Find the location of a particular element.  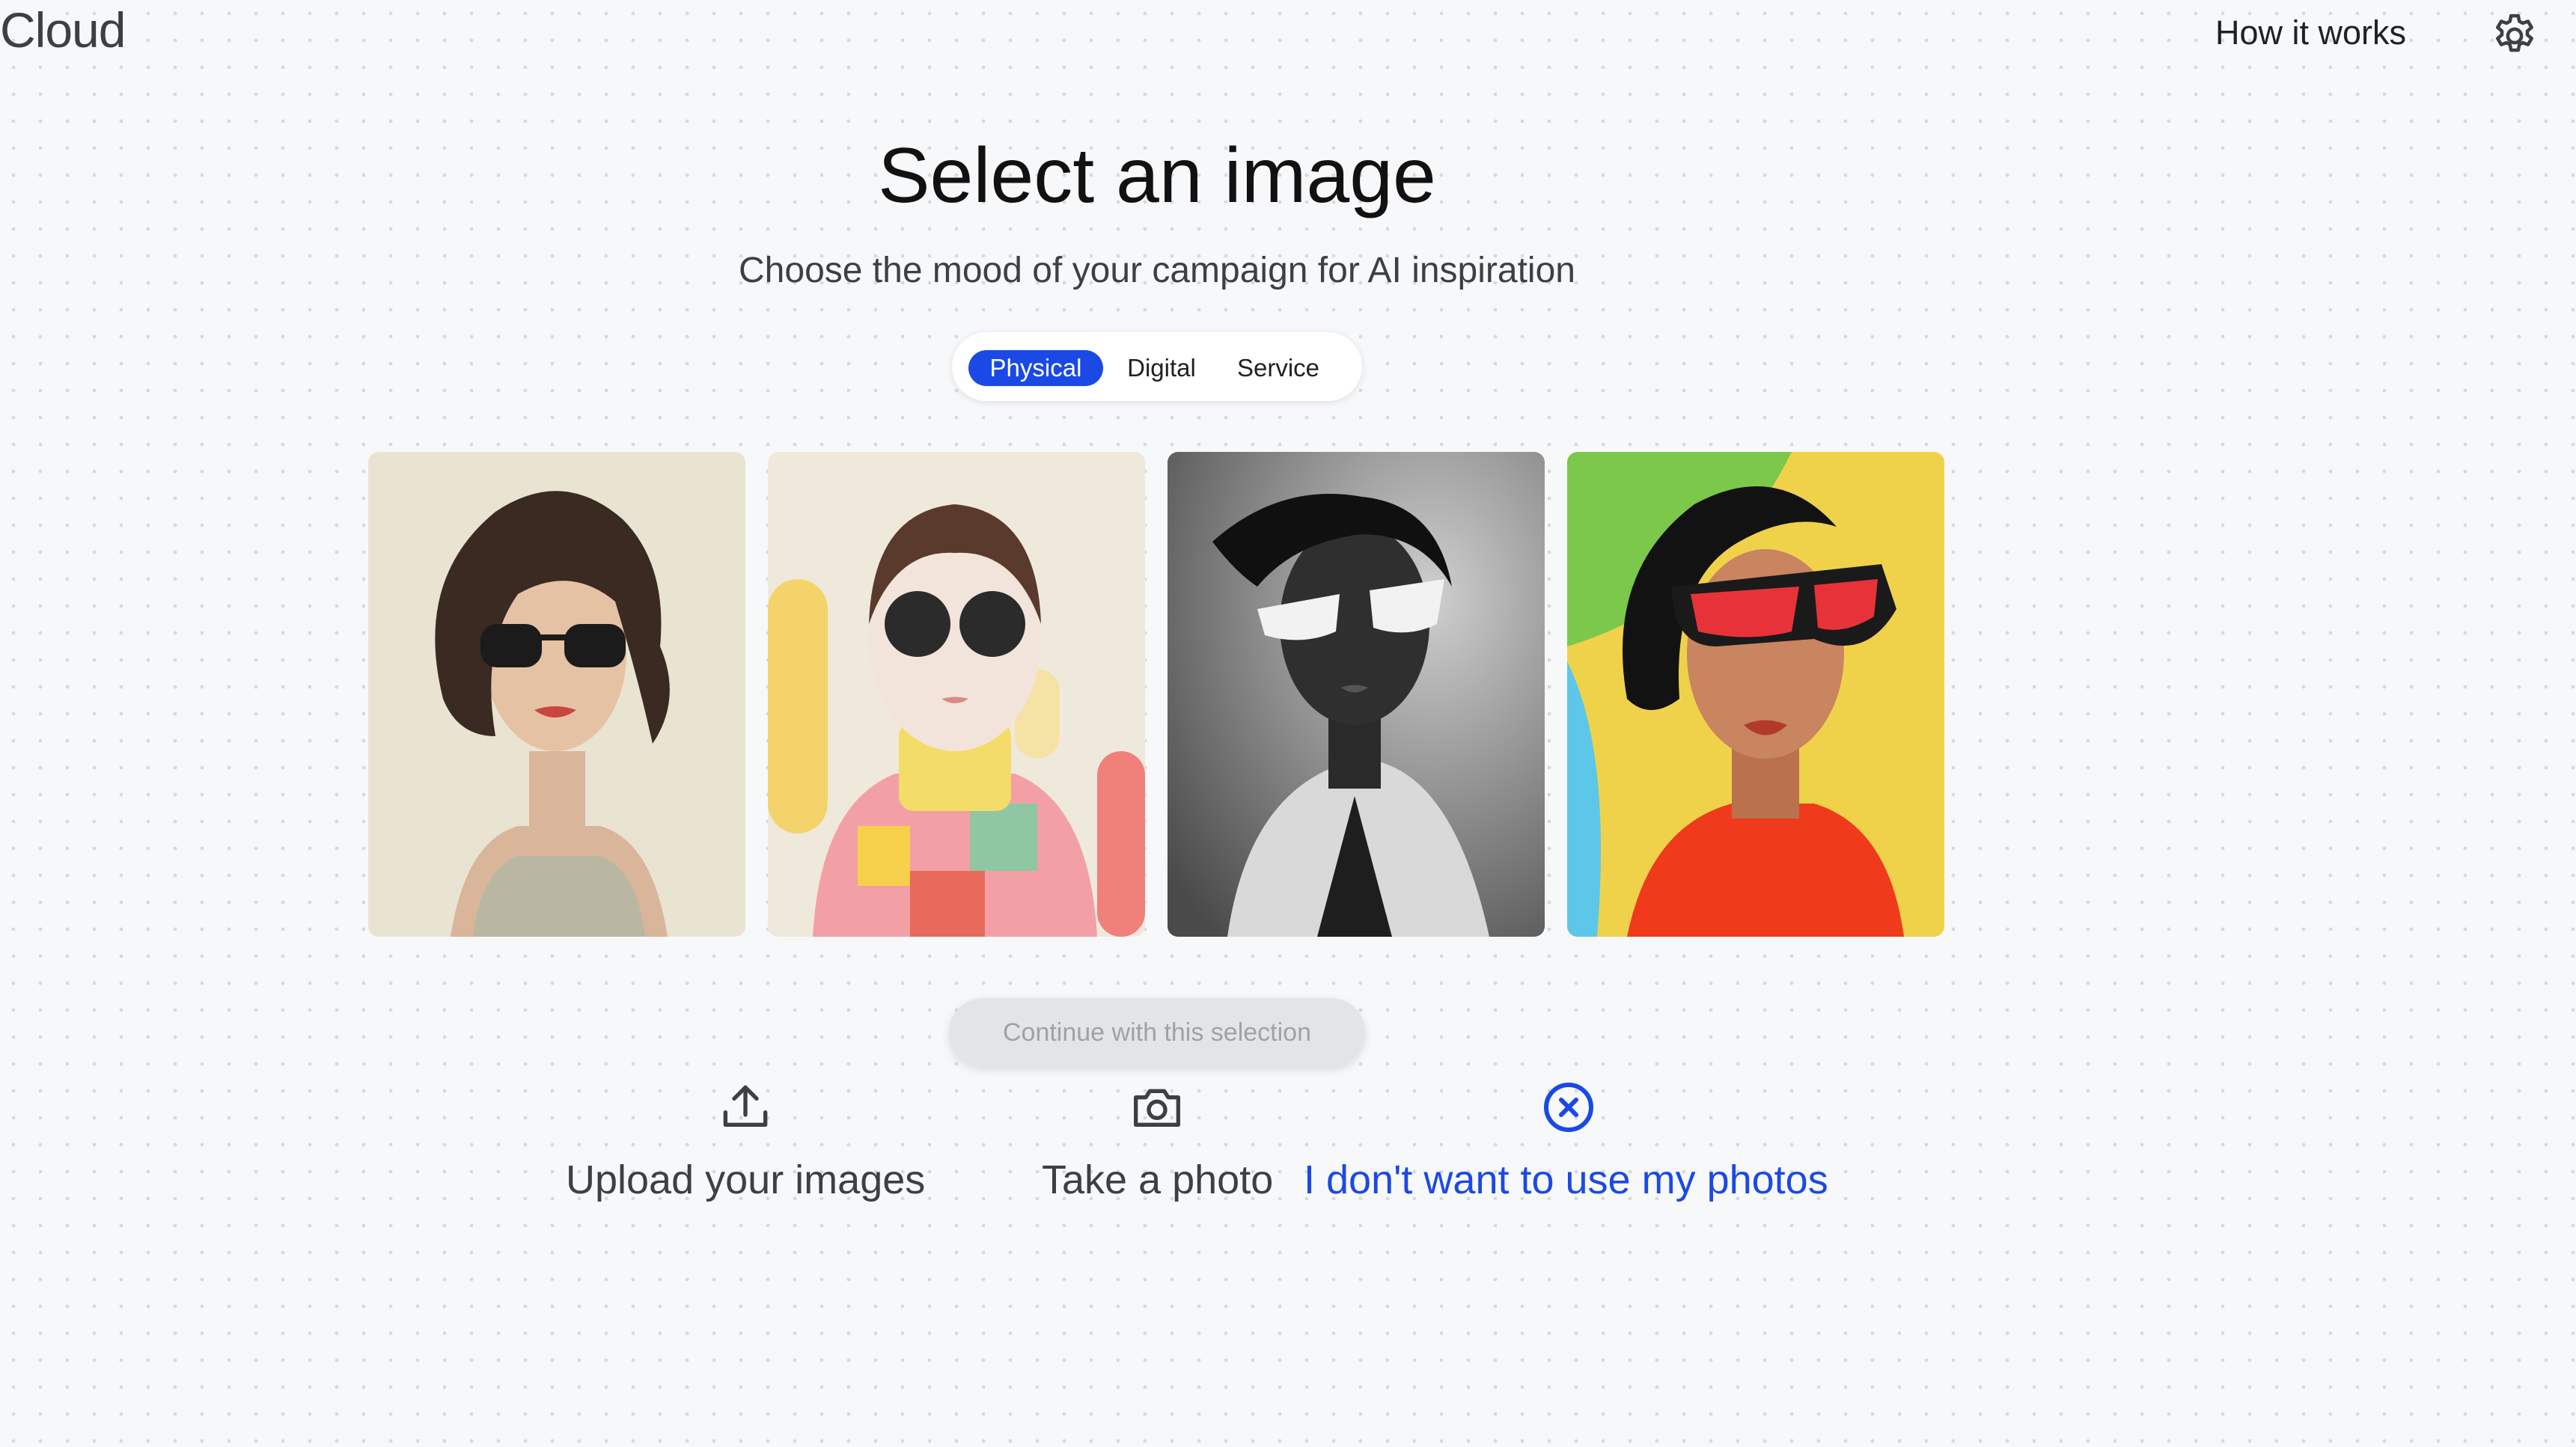

tab-digital: Digital is located at coordinates (1161, 368).